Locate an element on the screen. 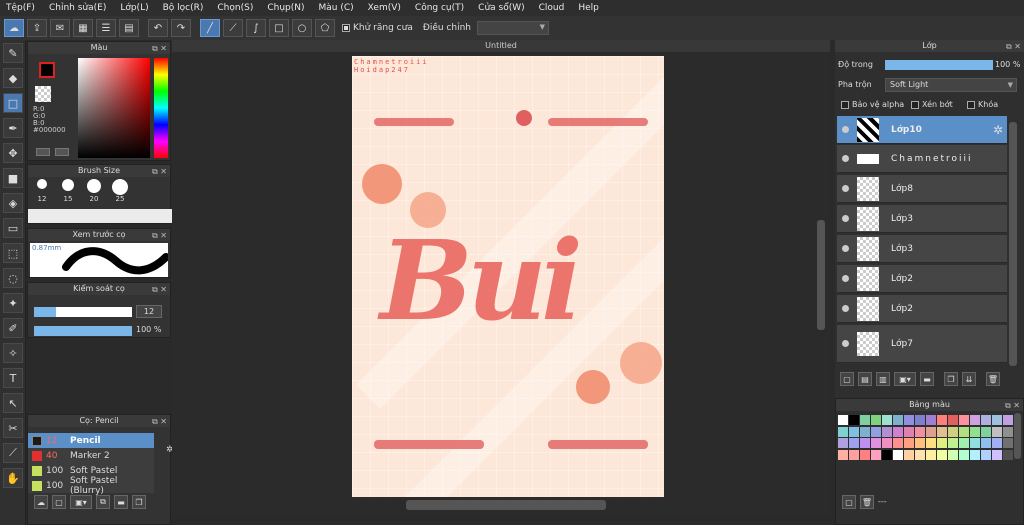 Image resolution: width=1024 pixels, height=525 pixels. horizontal-scrollbar is located at coordinates (506, 505).